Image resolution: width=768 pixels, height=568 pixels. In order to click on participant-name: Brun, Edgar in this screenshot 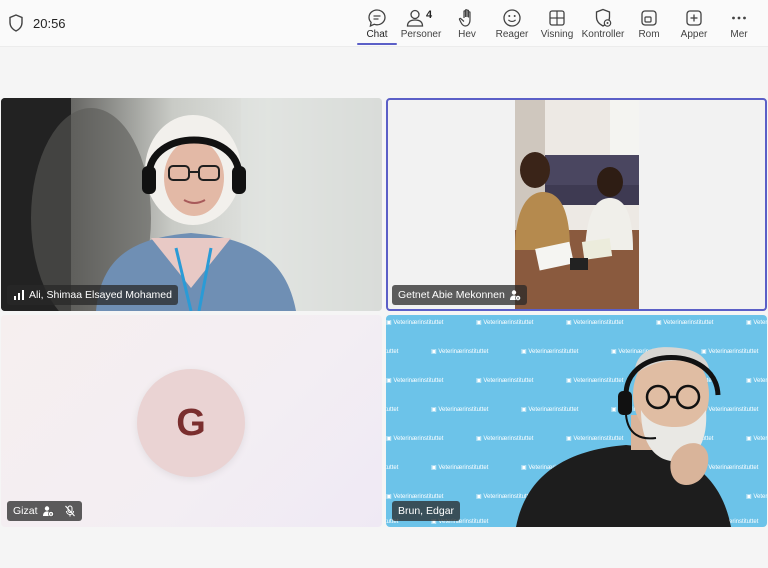, I will do `click(426, 511)`.